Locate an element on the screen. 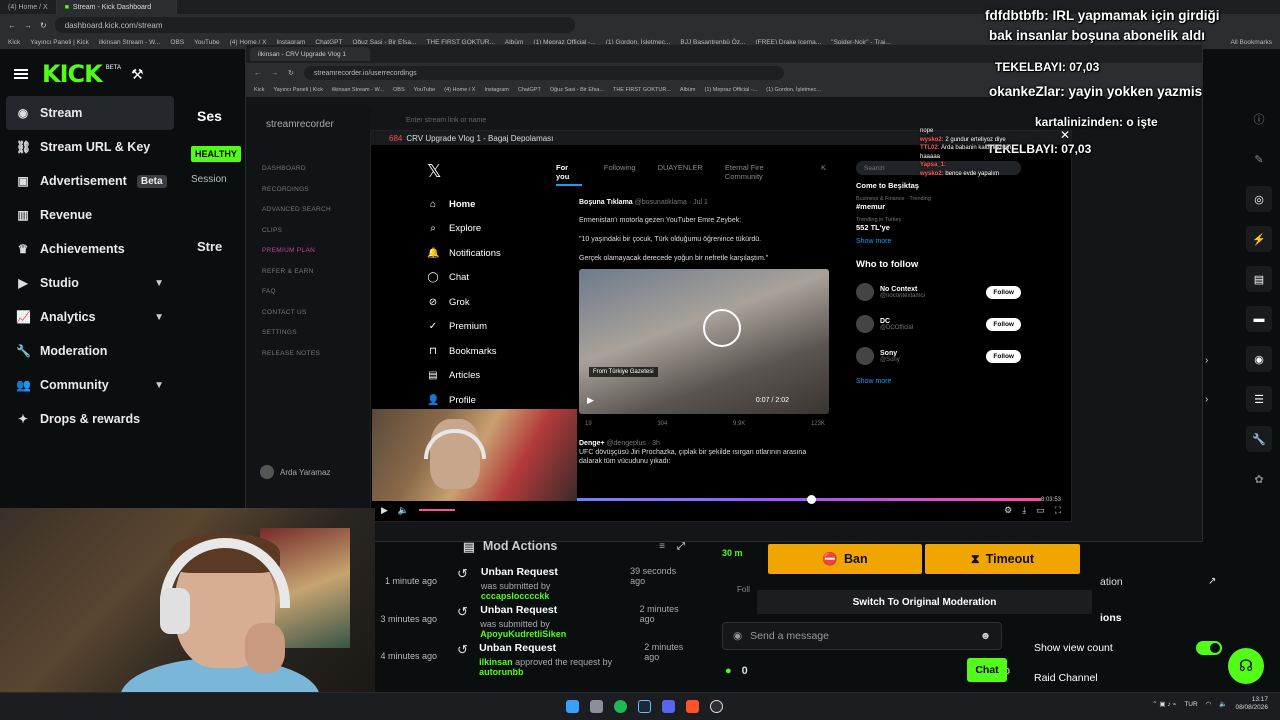 The width and height of the screenshot is (1280, 720). obs-icon is located at coordinates (716, 706).